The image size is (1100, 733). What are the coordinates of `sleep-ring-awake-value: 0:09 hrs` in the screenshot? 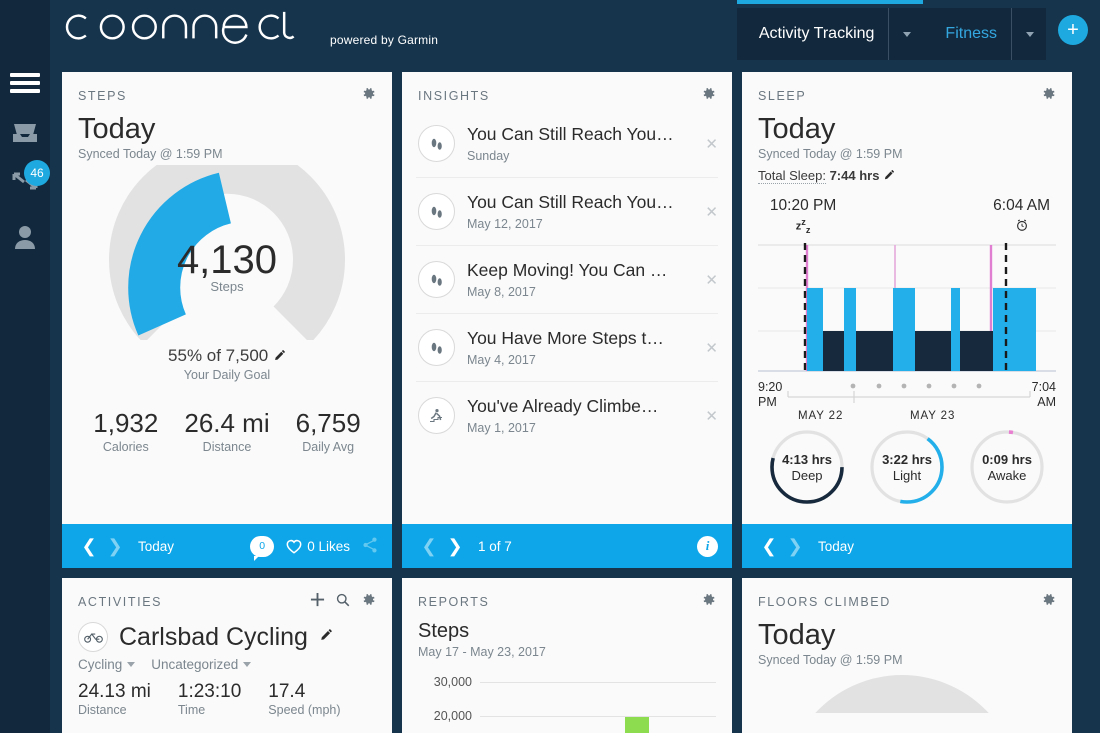 It's located at (1007, 459).